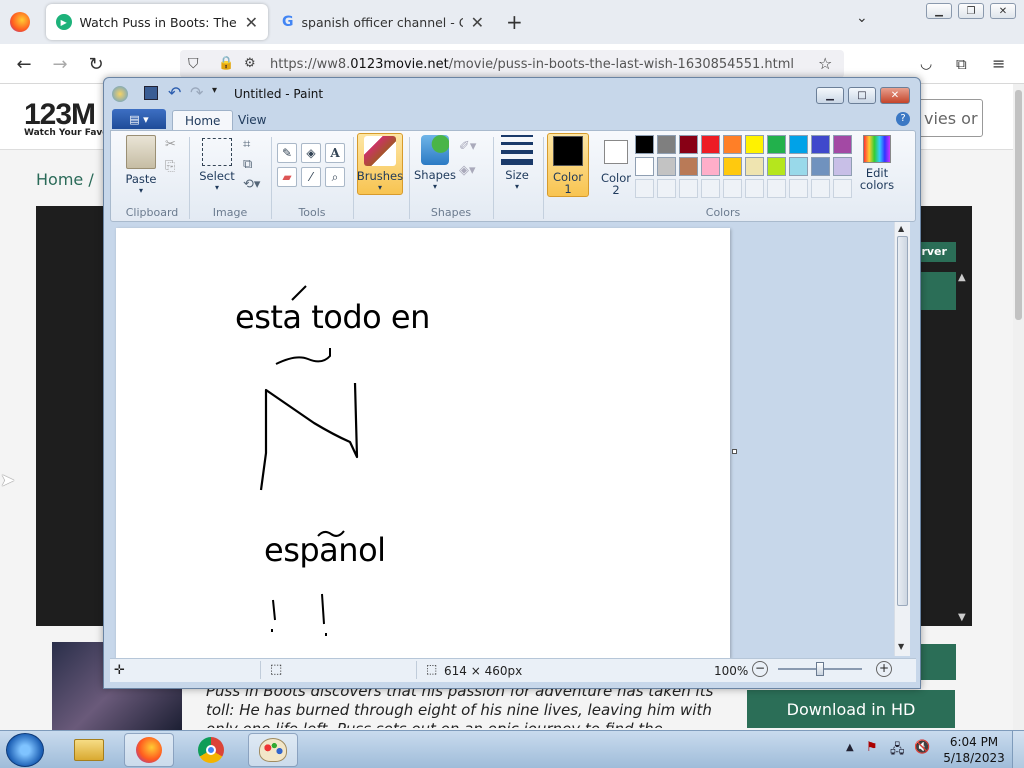  What do you see at coordinates (60, 64) in the screenshot?
I see `forward-icon: →` at bounding box center [60, 64].